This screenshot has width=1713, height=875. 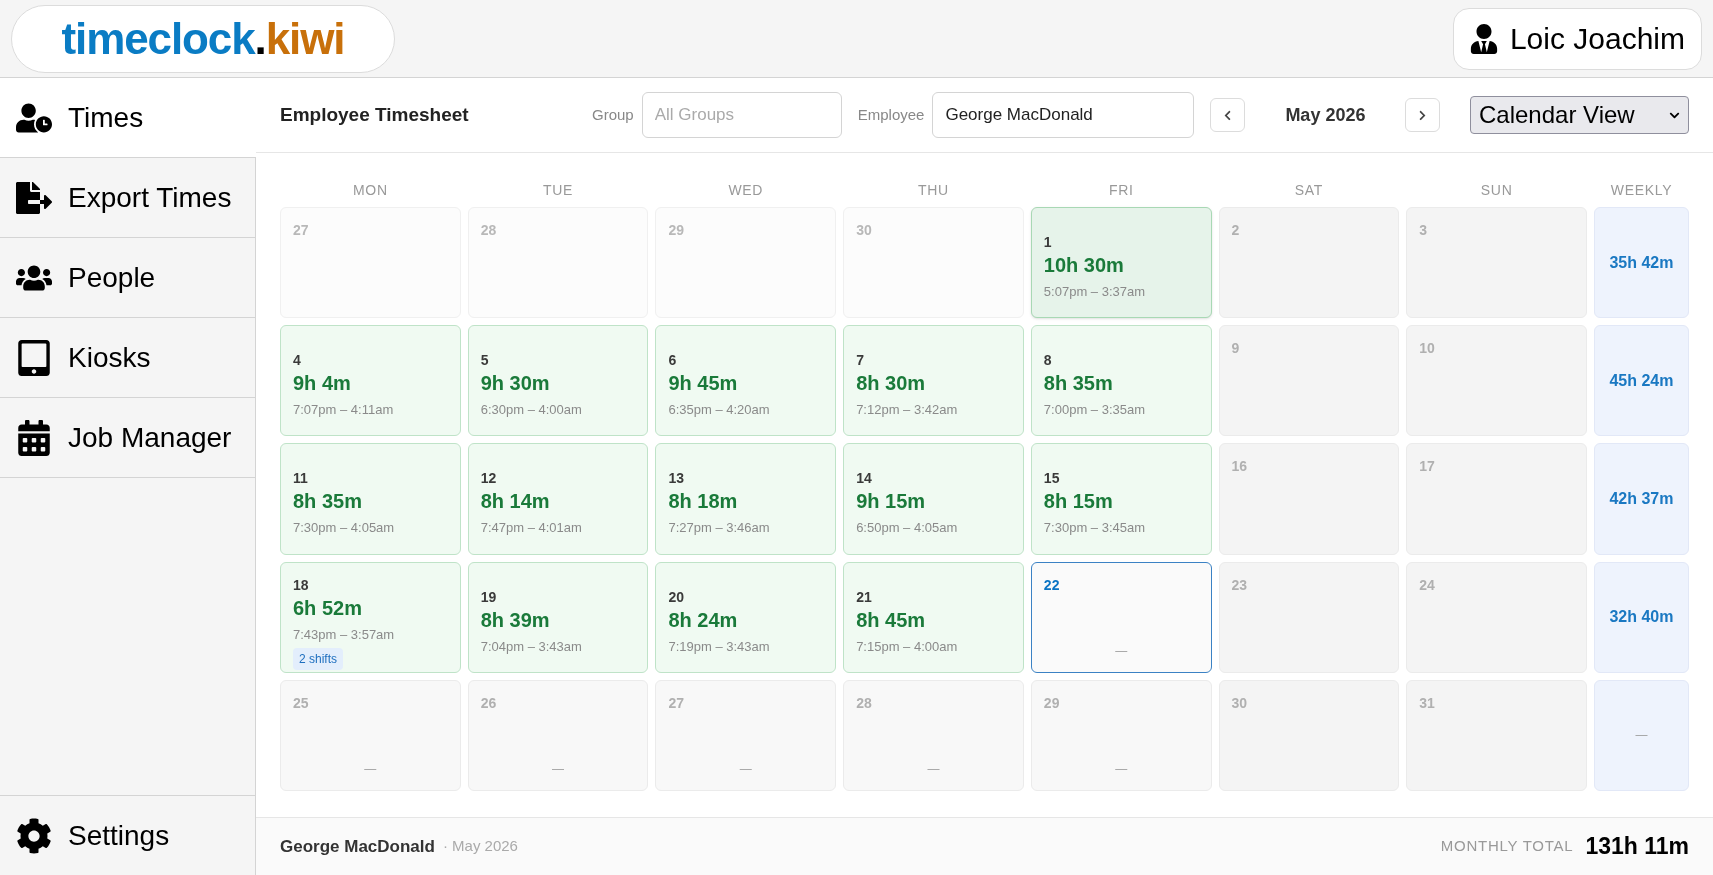 I want to click on weekday-header: SAT, so click(x=1309, y=190).